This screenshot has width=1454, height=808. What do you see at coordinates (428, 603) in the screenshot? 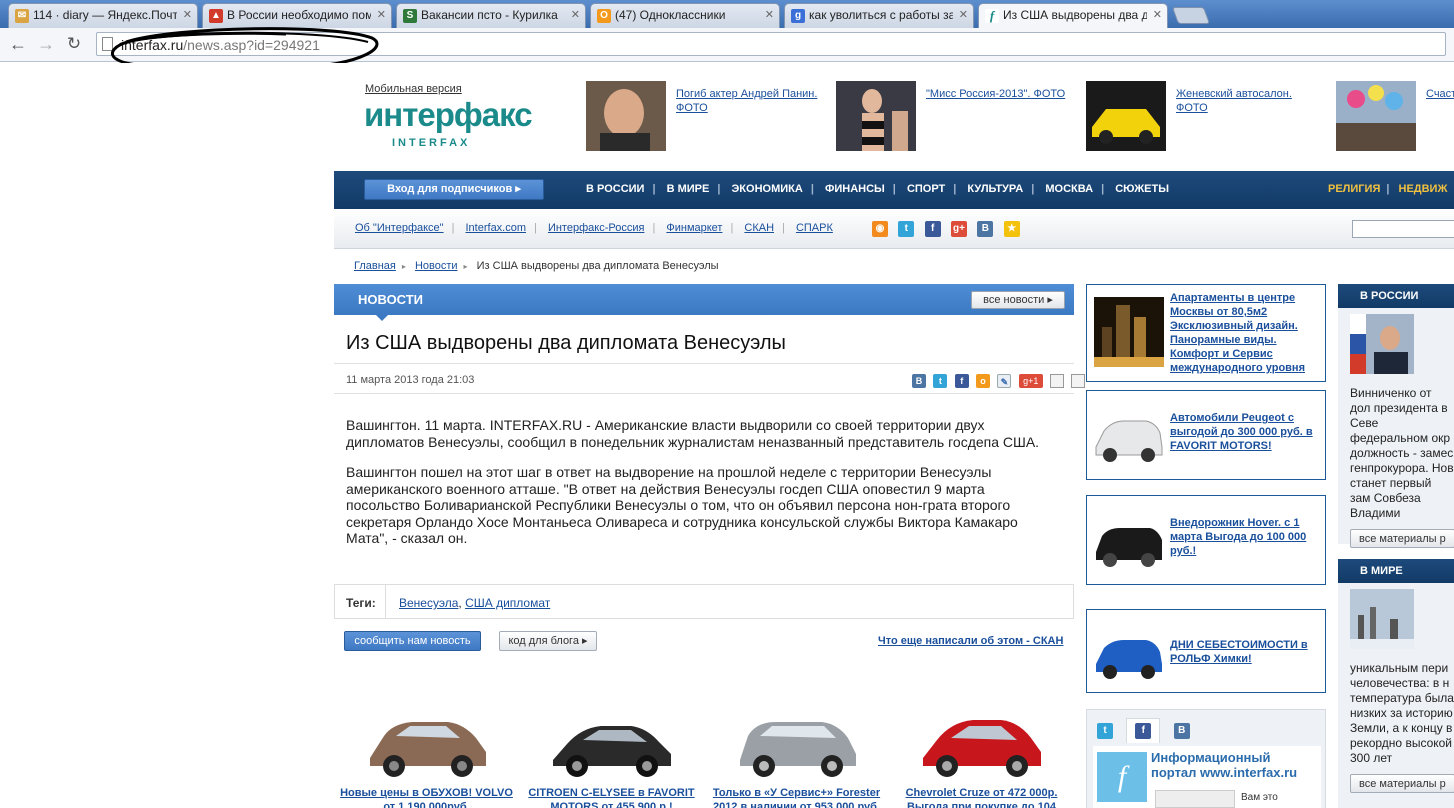
I see `tag-link: Венесуэла` at bounding box center [428, 603].